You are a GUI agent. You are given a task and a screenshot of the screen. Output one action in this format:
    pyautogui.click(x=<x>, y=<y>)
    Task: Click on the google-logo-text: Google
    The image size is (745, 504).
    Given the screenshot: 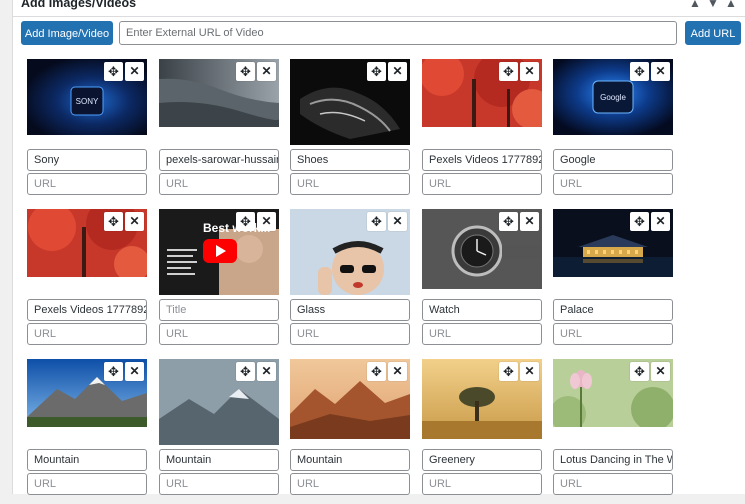 What is the action you would take?
    pyautogui.click(x=613, y=97)
    